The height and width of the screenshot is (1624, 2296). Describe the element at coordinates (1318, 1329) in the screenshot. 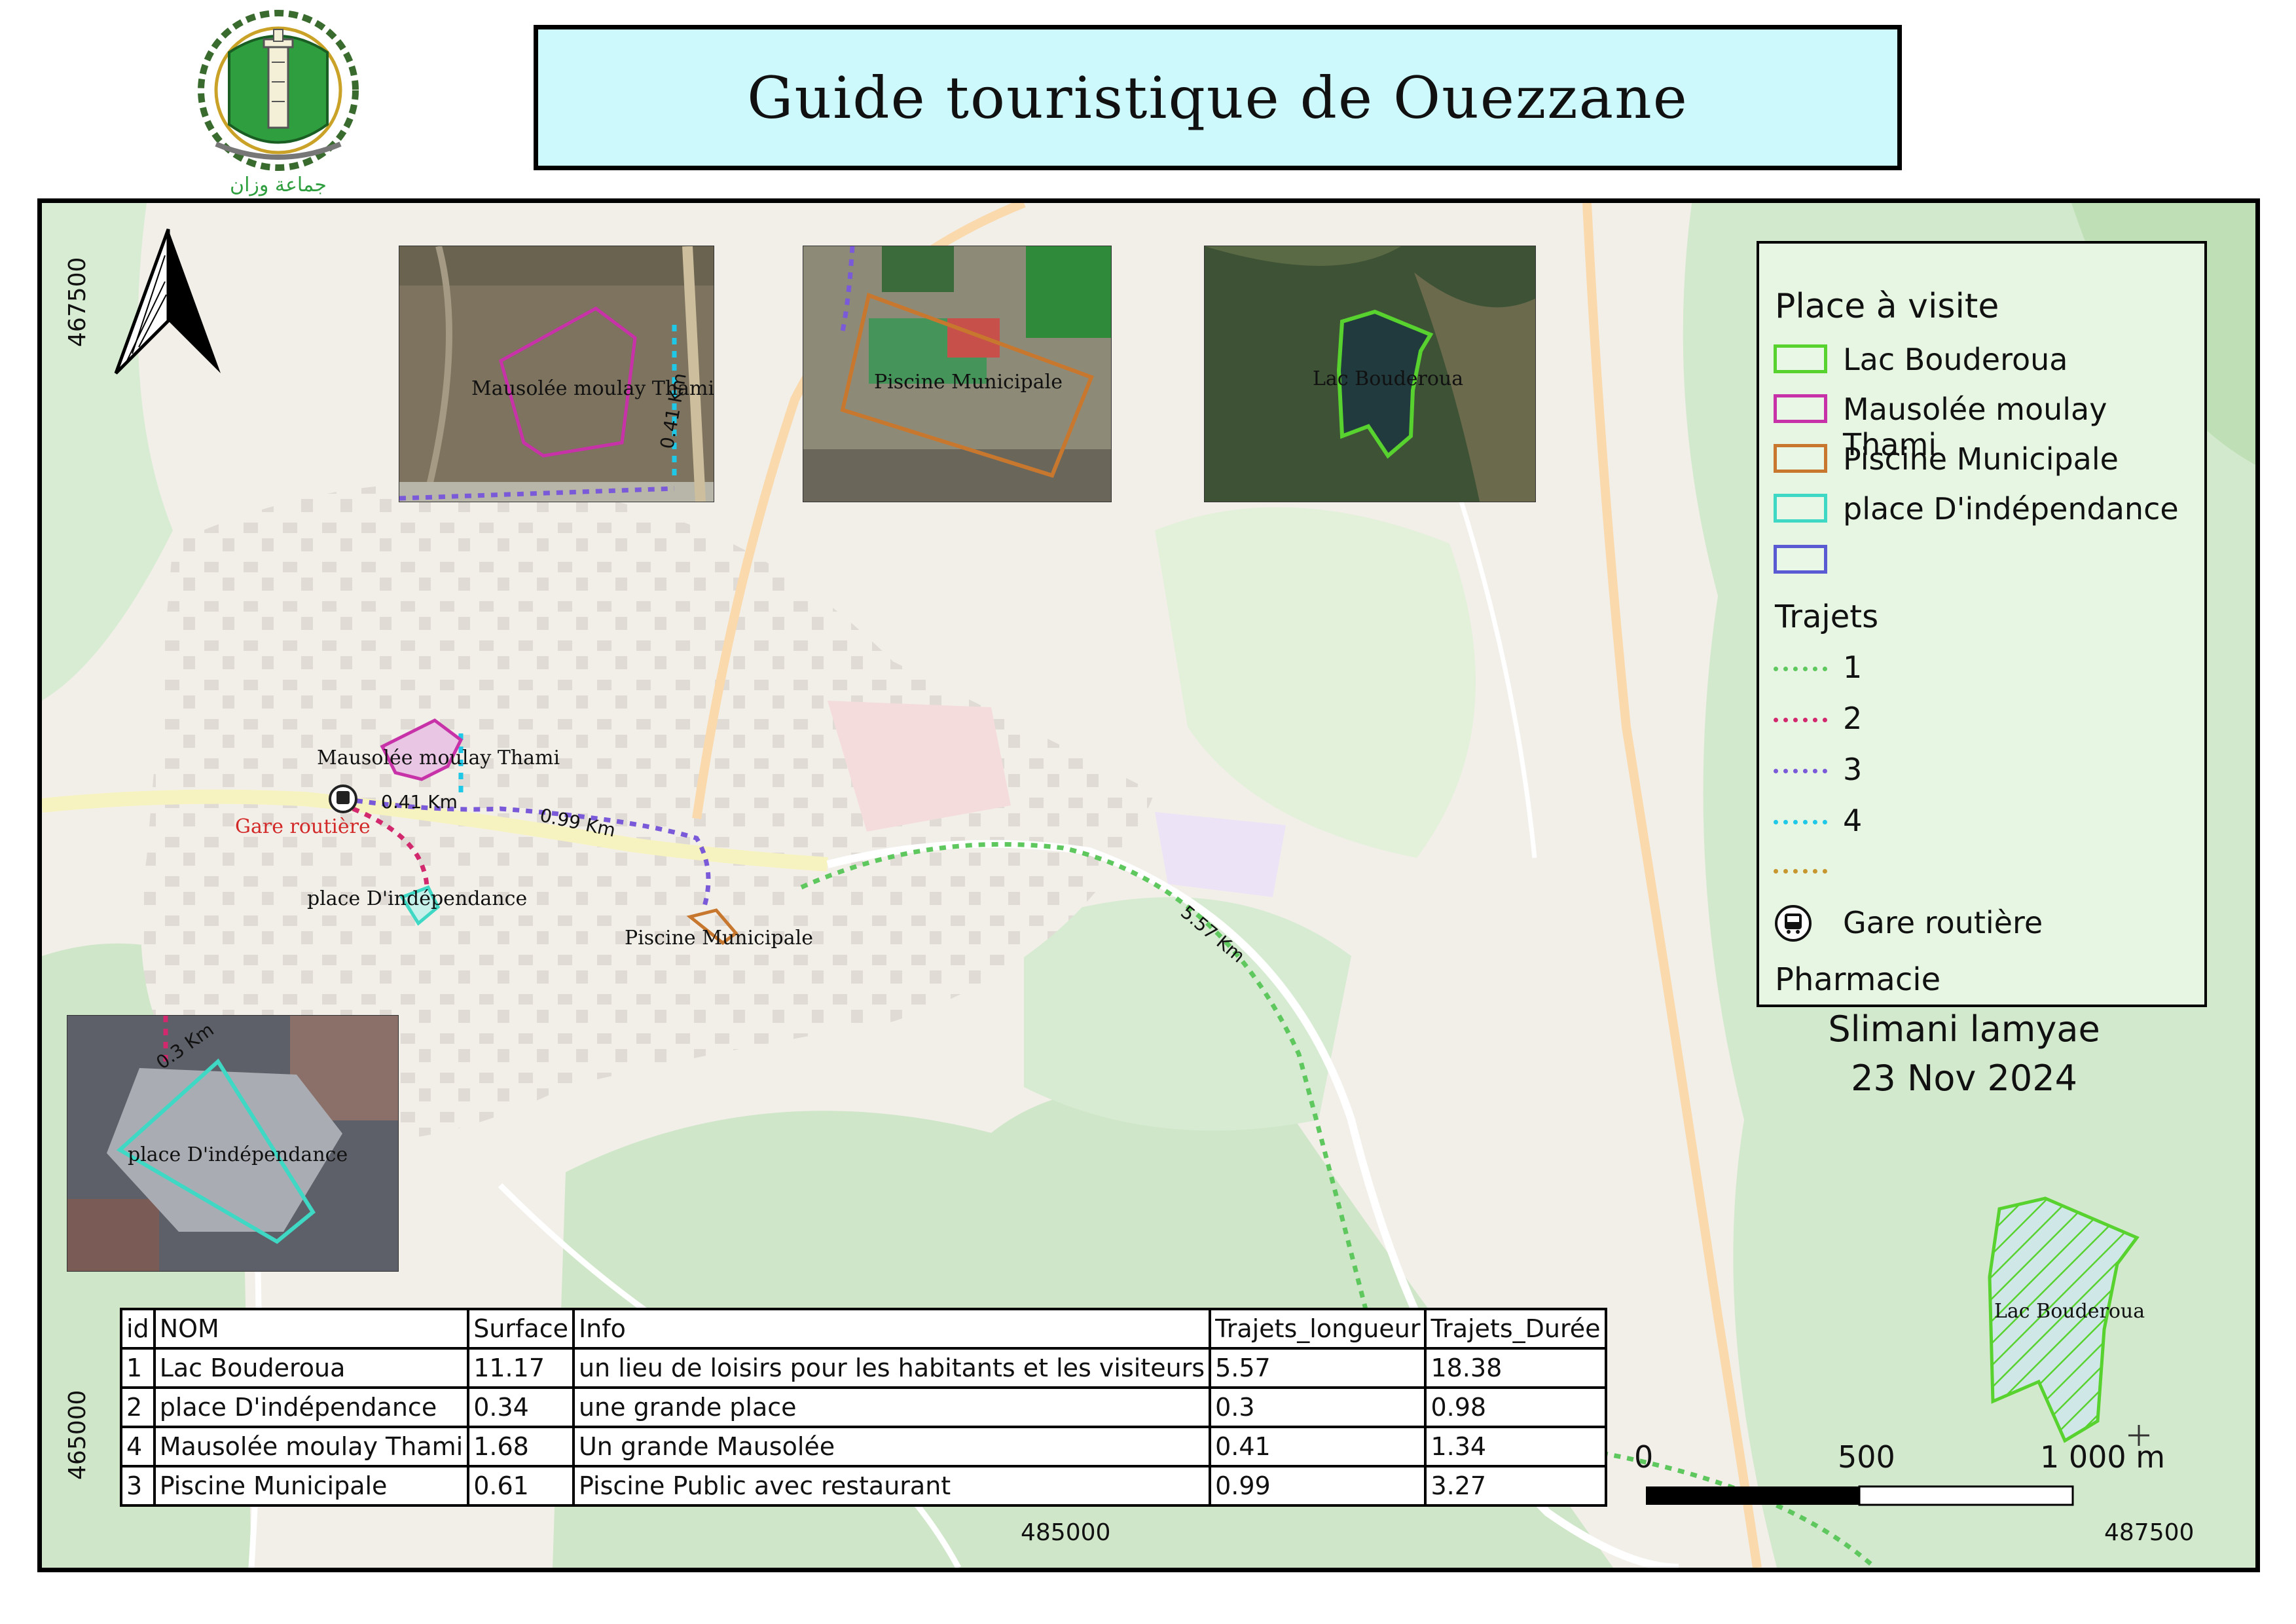

I see `col-longueur: Trajets_longueur` at that location.